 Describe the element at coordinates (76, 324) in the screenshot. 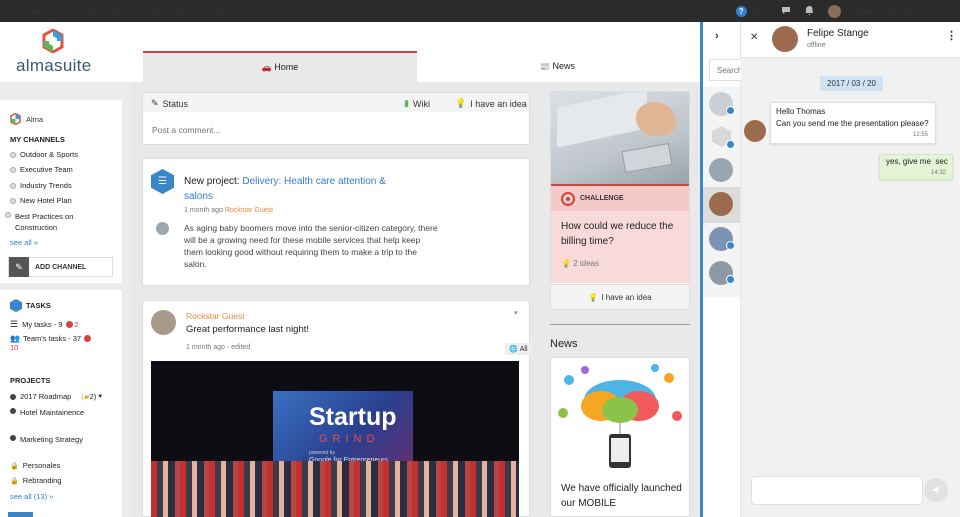

I see `my-tasks-alert: 2` at that location.